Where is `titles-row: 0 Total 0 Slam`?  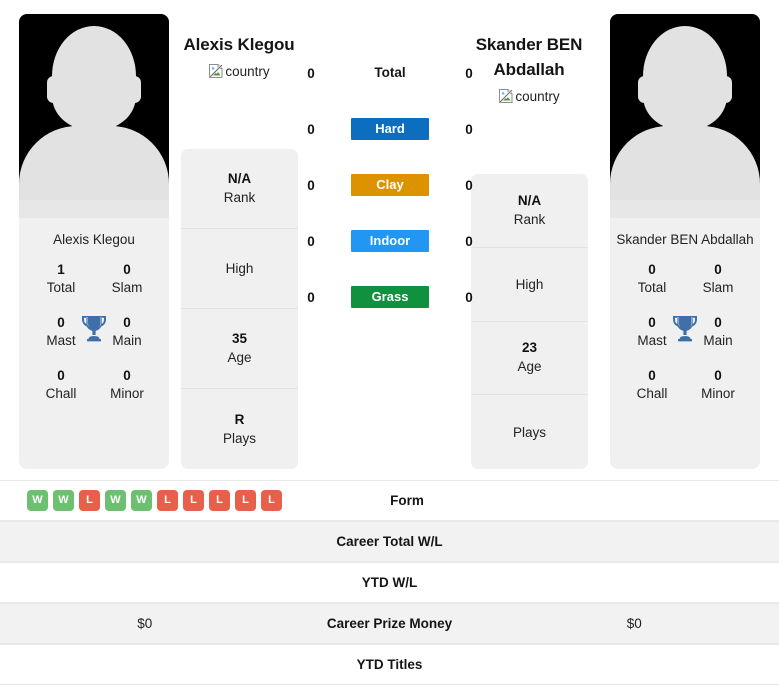
titles-row: 0 Total 0 Slam is located at coordinates (685, 279).